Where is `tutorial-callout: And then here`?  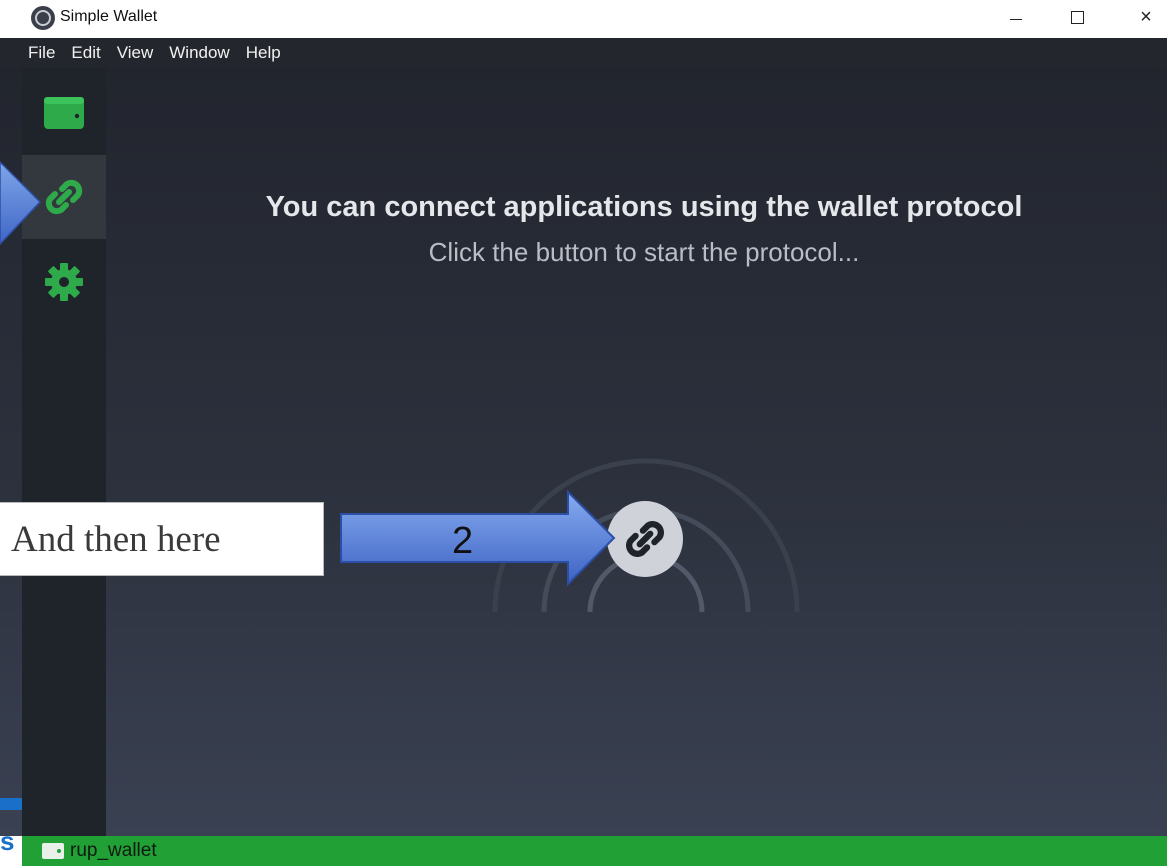
tutorial-callout: And then here is located at coordinates (162, 539).